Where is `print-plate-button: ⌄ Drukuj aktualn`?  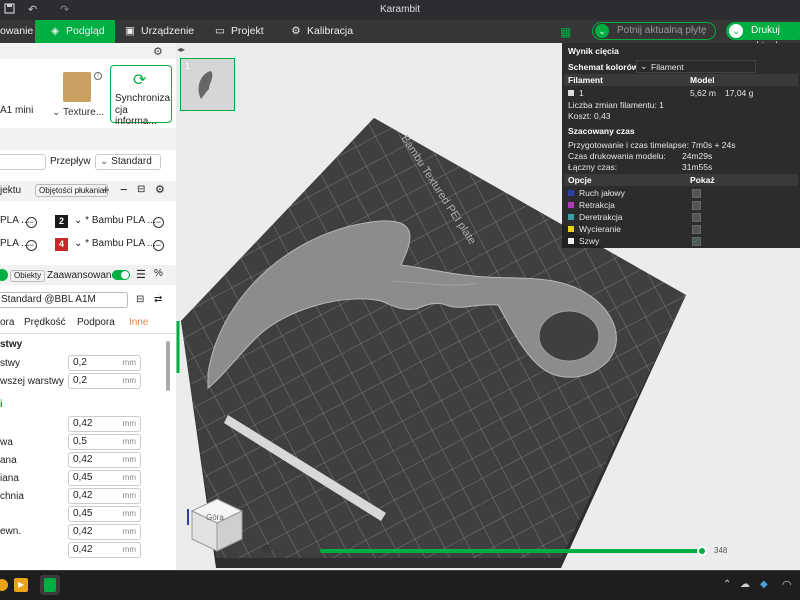 print-plate-button: ⌄ Drukuj aktualn is located at coordinates (763, 37).